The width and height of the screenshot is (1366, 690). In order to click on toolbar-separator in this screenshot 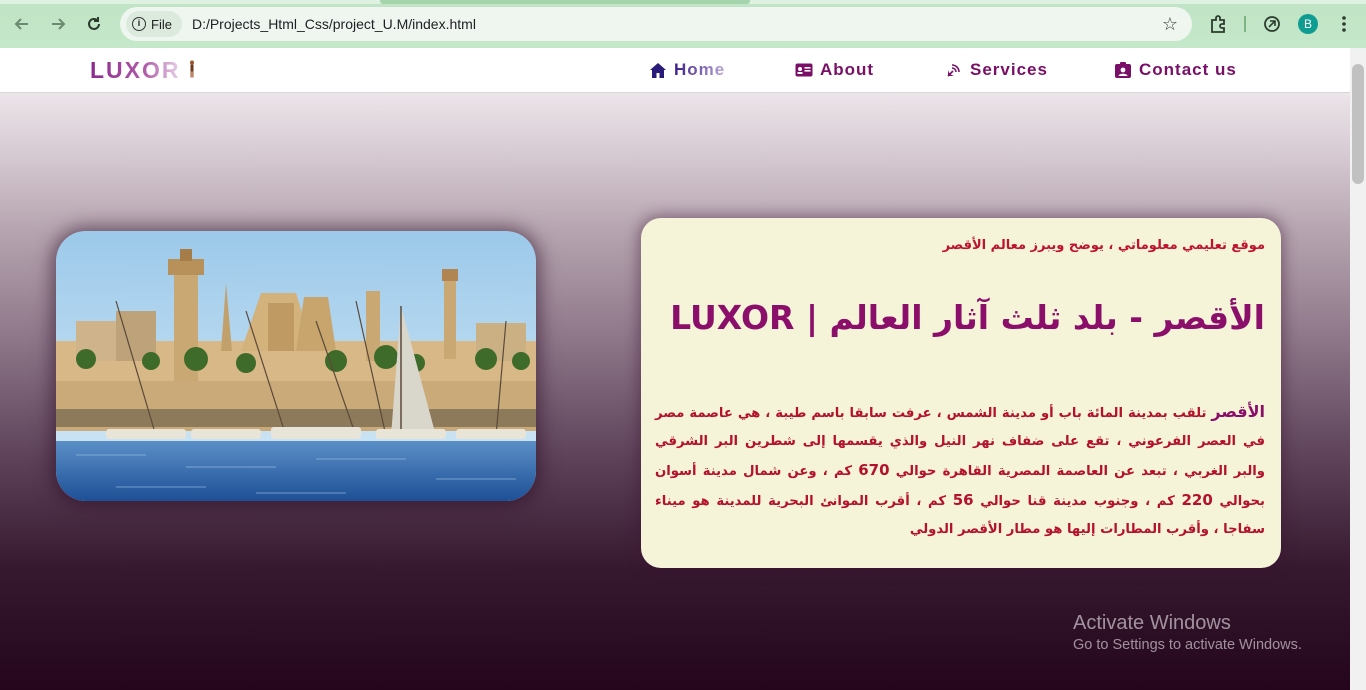, I will do `click(1245, 24)`.